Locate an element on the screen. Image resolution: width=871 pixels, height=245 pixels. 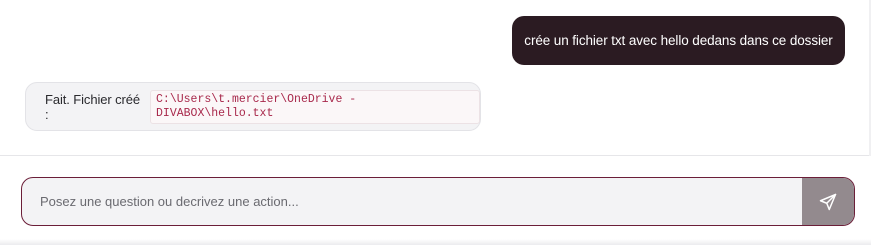
window-bottom-edge is located at coordinates (435, 242).